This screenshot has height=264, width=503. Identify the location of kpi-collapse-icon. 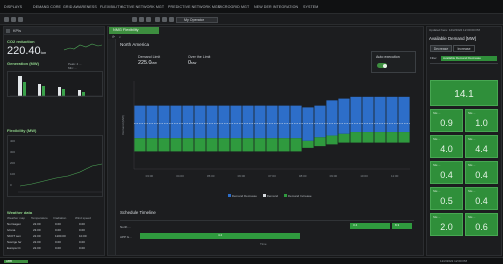
(8, 31).